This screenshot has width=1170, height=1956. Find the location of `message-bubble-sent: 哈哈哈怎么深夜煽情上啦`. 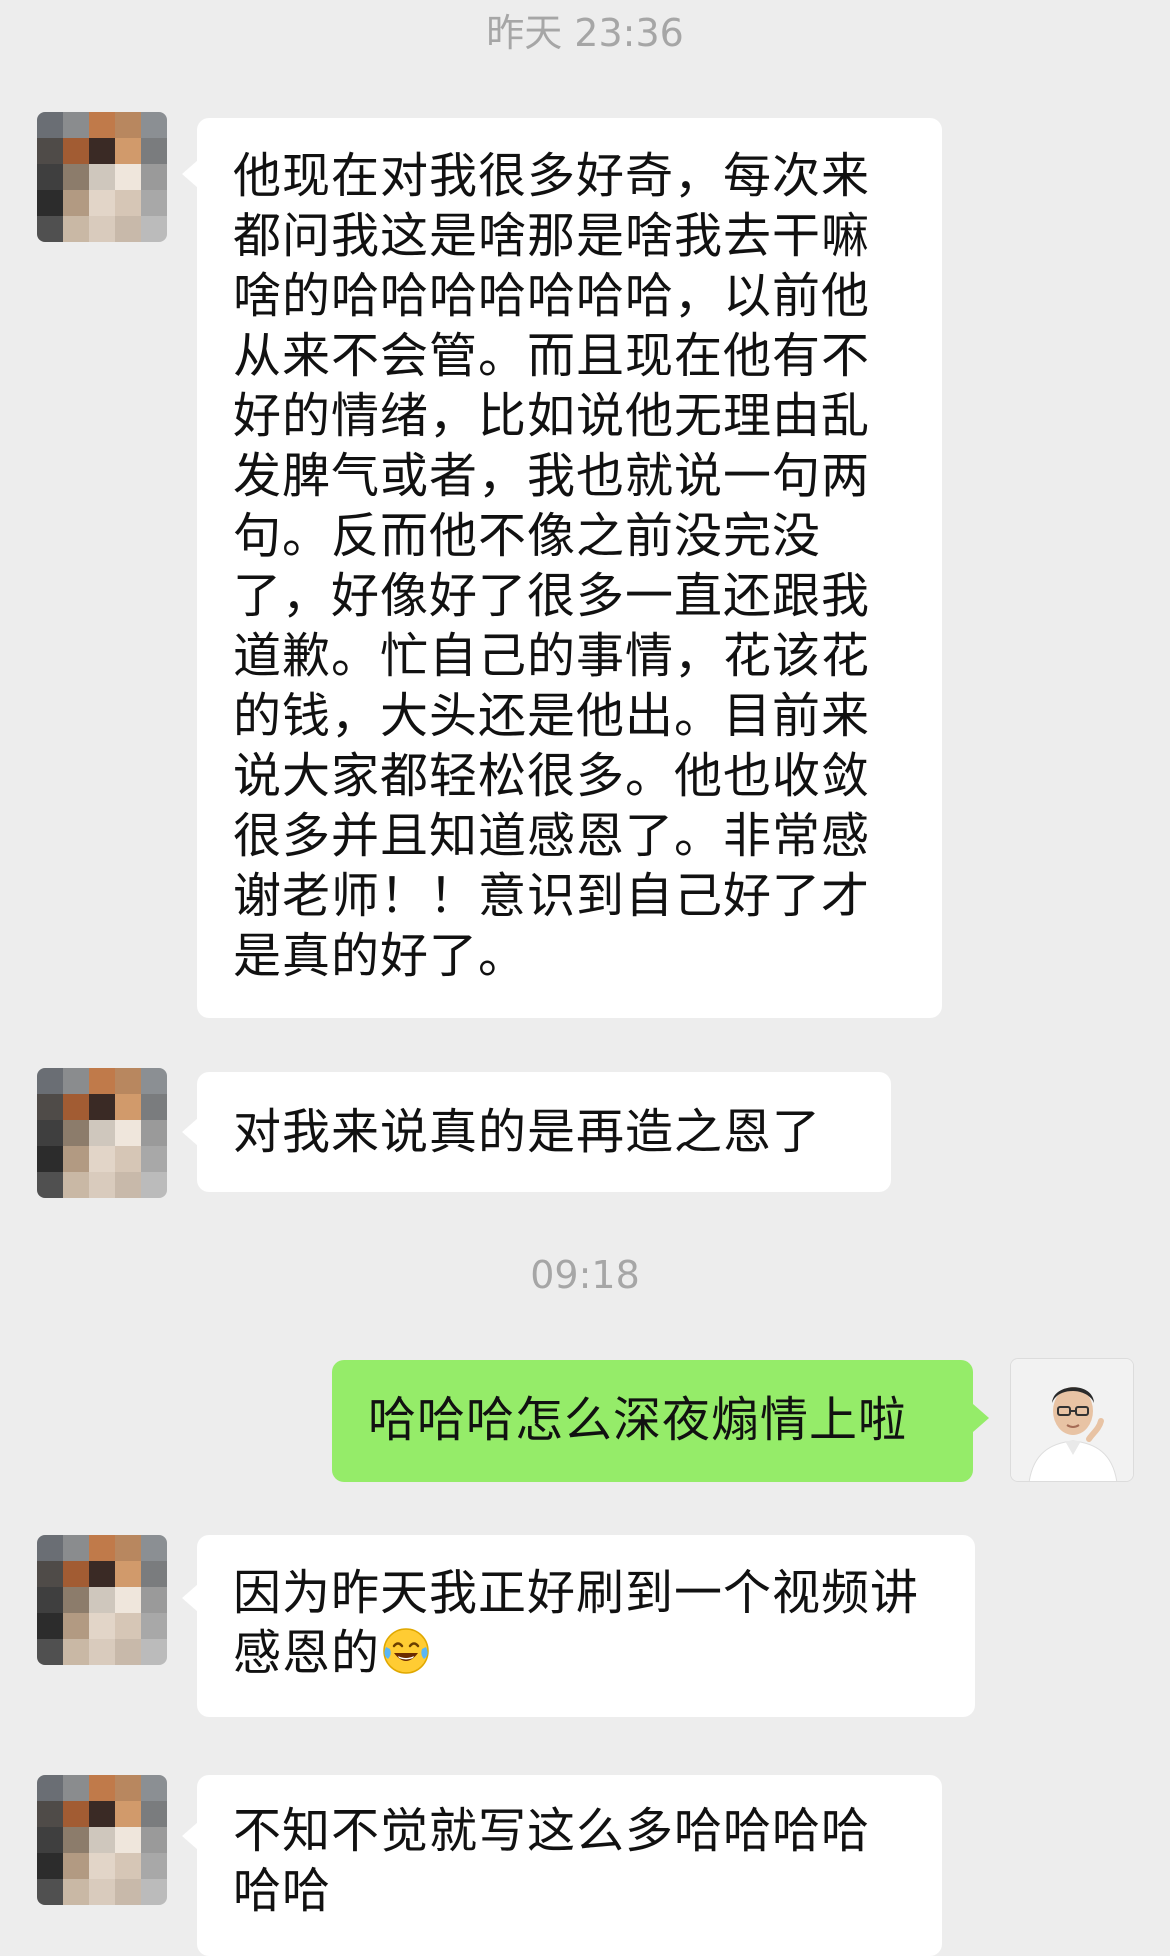

message-bubble-sent: 哈哈哈怎么深夜煽情上啦 is located at coordinates (652, 1421).